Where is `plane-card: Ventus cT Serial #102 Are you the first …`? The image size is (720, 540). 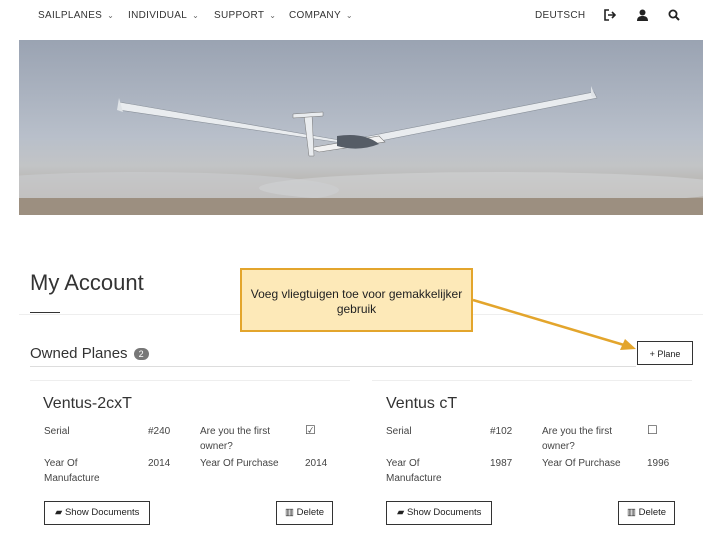 plane-card: Ventus cT Serial #102 Are you the first … is located at coordinates (532, 455).